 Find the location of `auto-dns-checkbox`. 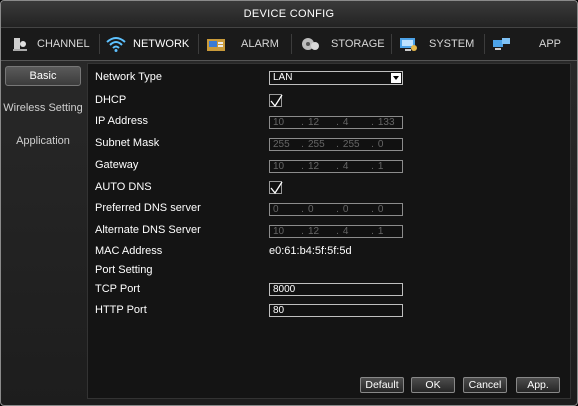

auto-dns-checkbox is located at coordinates (276, 188).